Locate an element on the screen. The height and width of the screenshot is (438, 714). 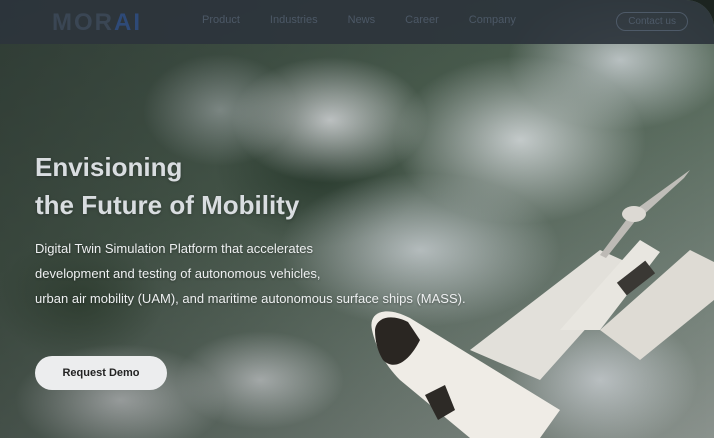
contact-us-button: Contact us is located at coordinates (652, 21).